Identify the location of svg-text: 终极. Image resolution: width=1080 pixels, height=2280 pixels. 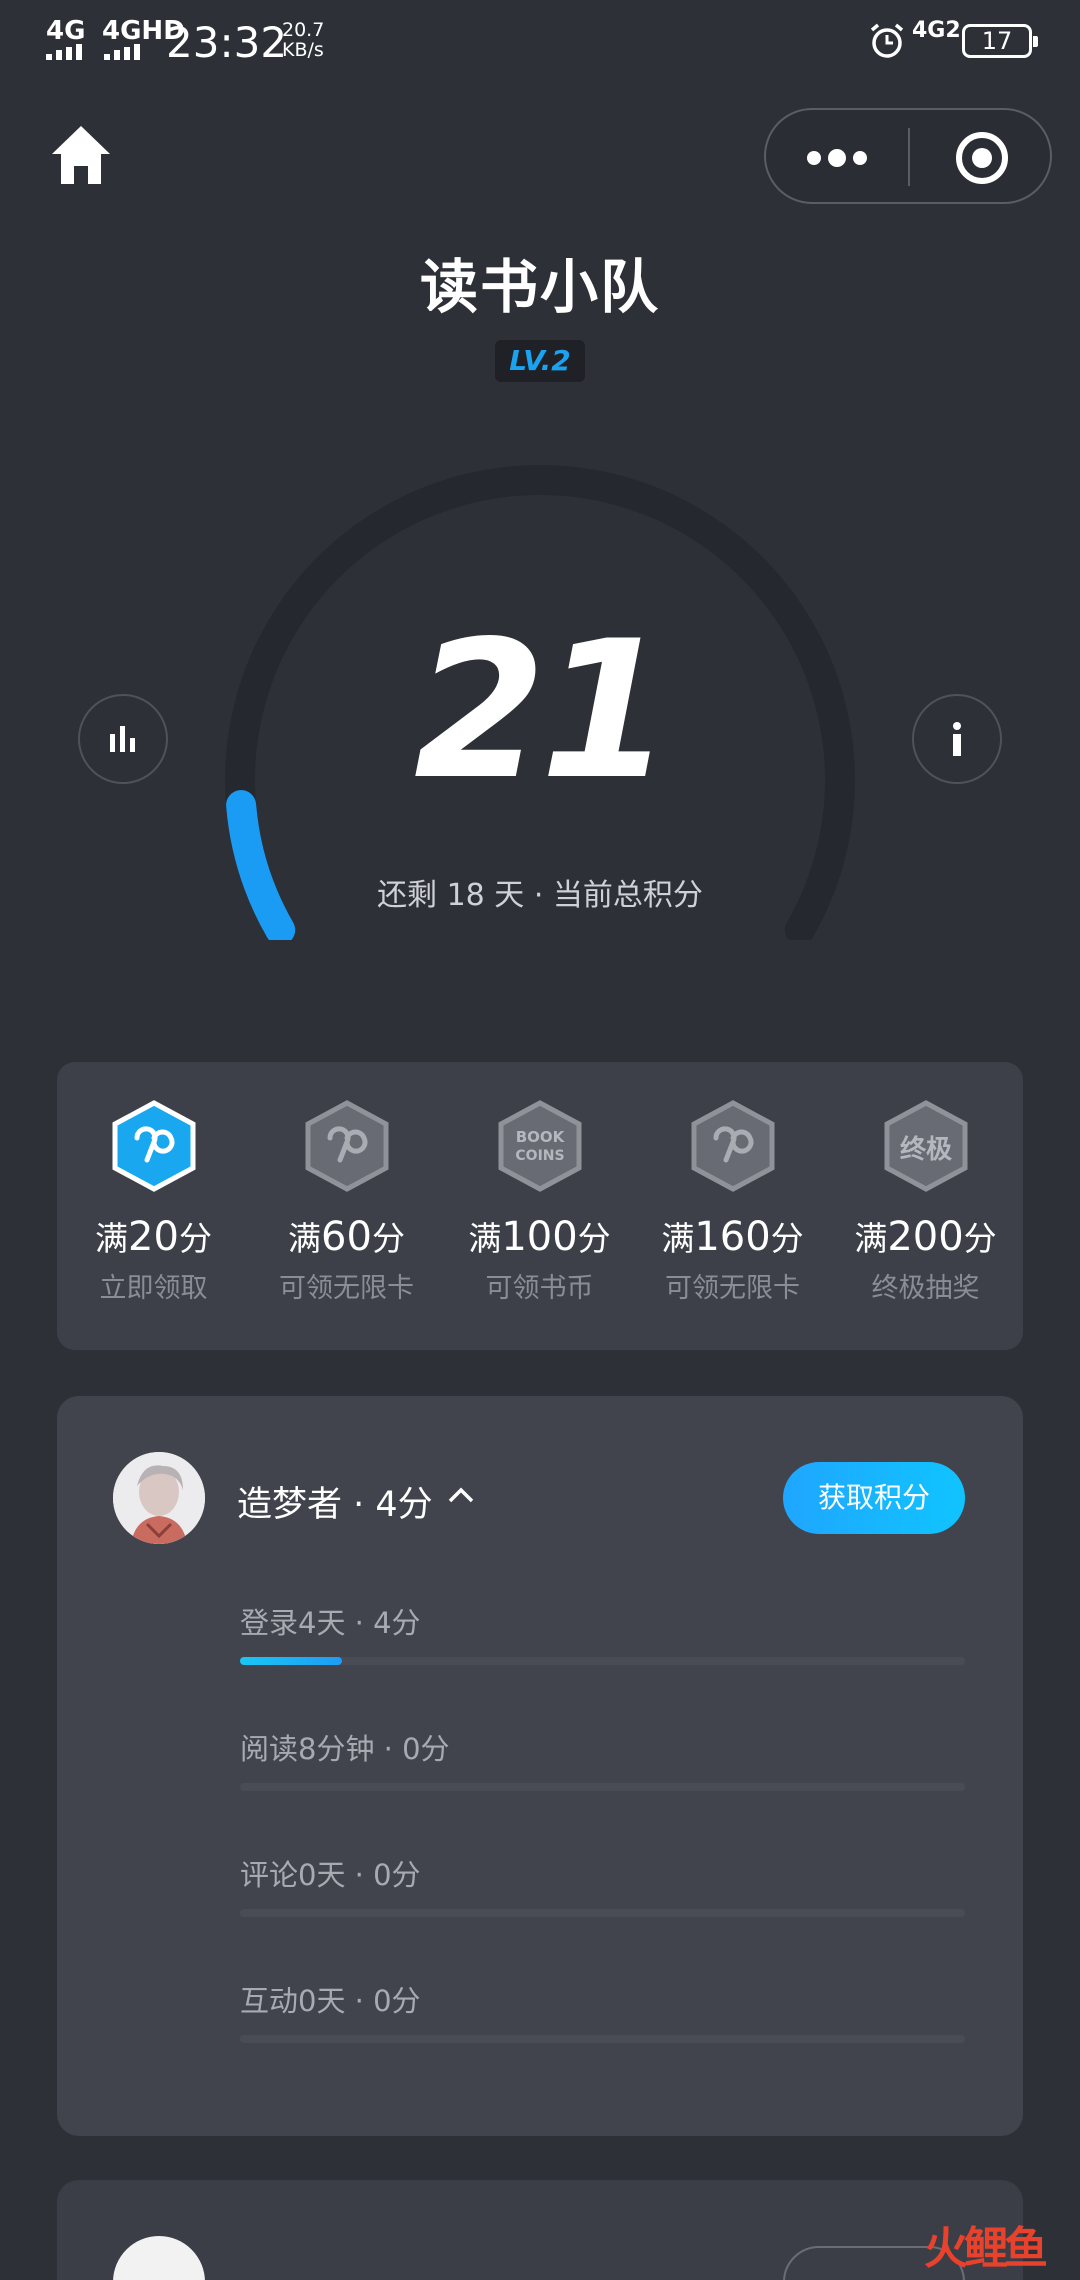
(926, 1149).